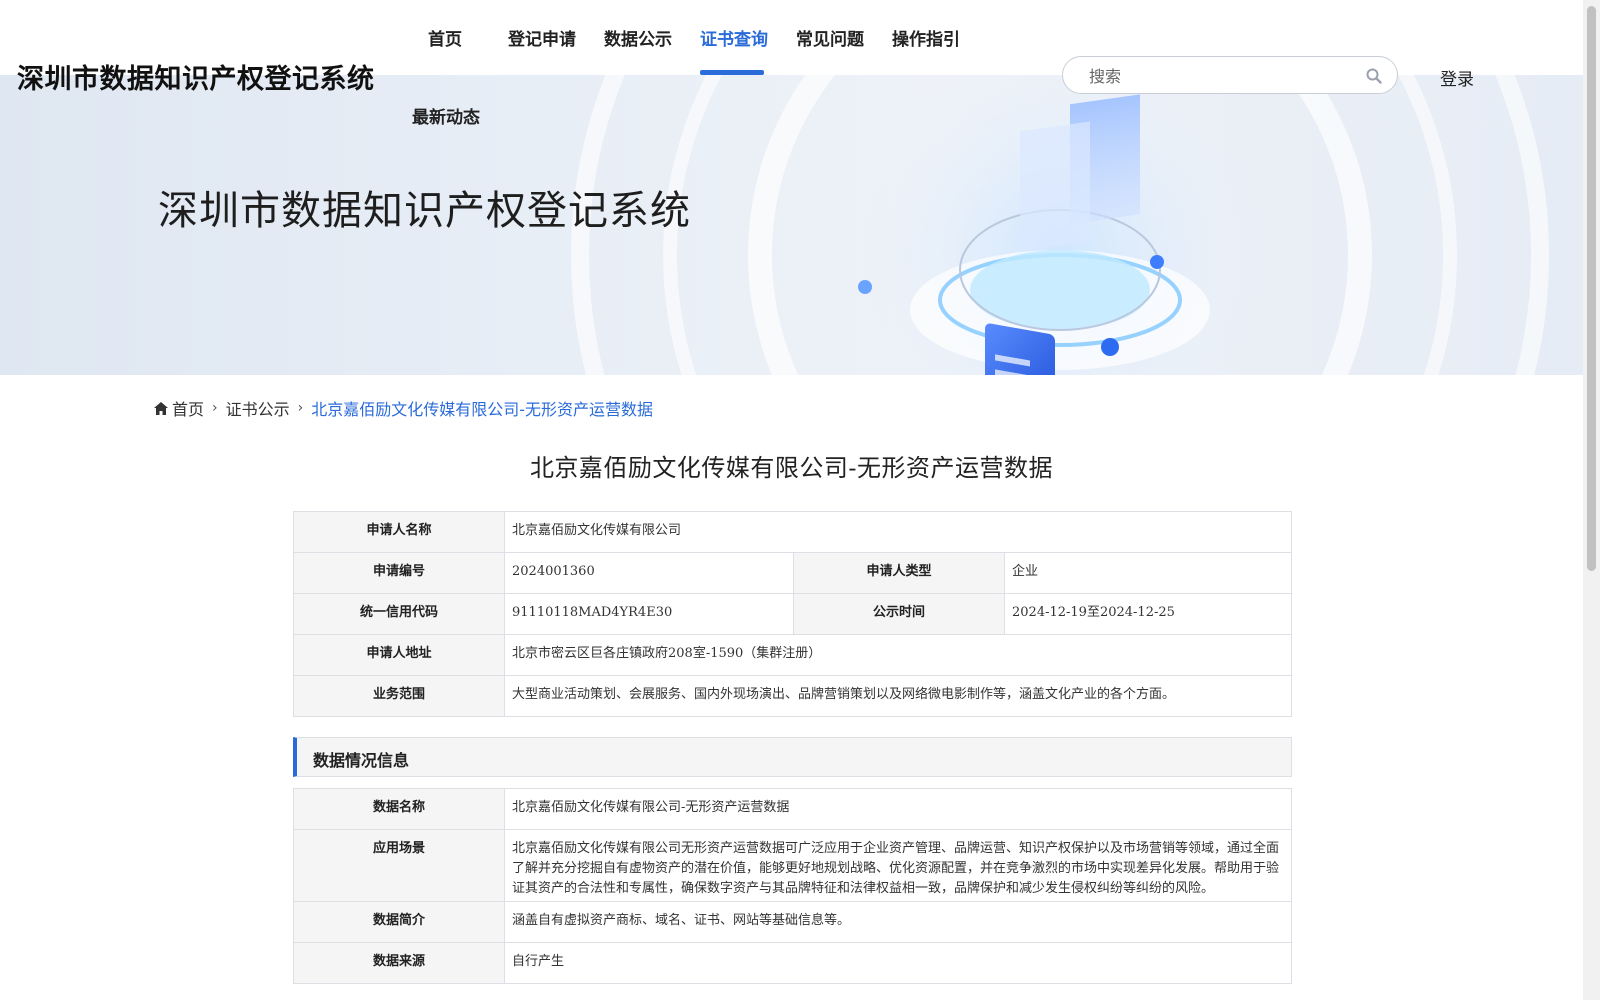 The image size is (1600, 1000). Describe the element at coordinates (161, 408) in the screenshot. I see `home-icon` at that location.